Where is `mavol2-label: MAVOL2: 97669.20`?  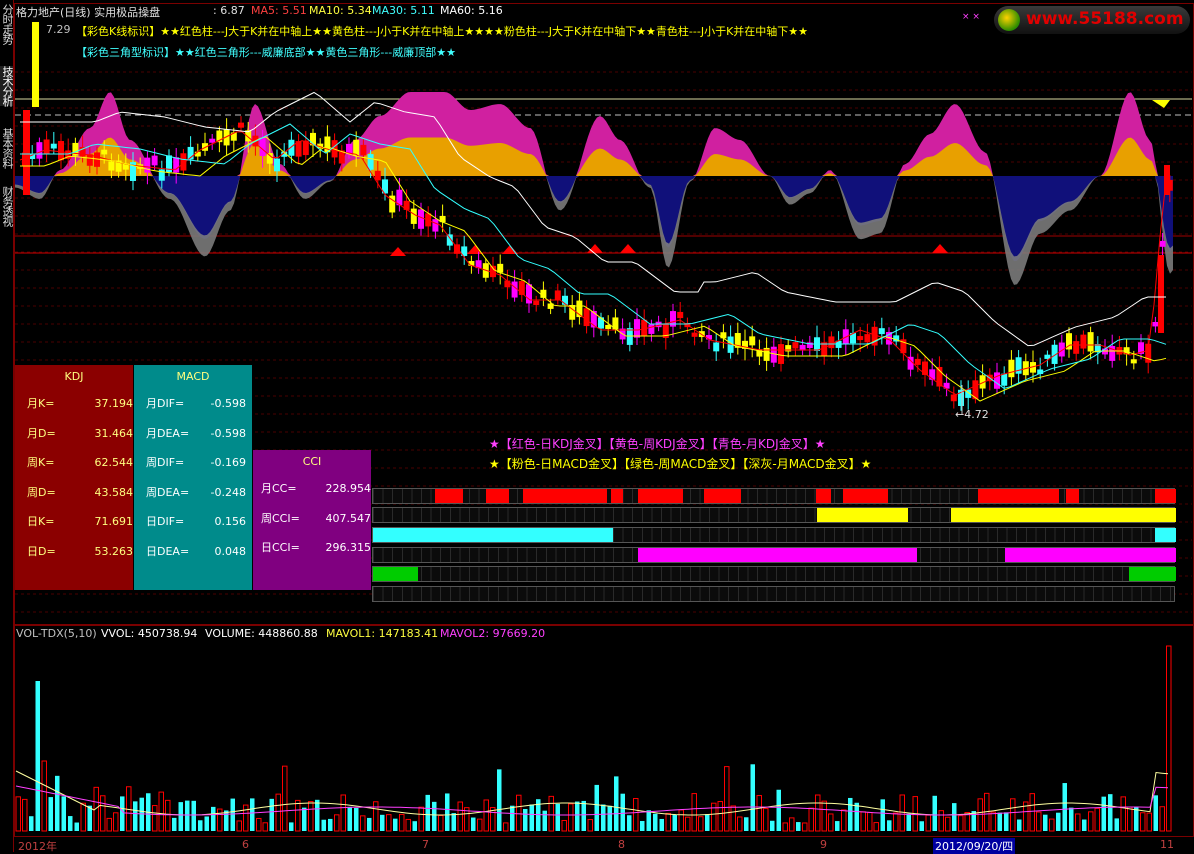
mavol2-label: MAVOL2: 97669.20 is located at coordinates (493, 633).